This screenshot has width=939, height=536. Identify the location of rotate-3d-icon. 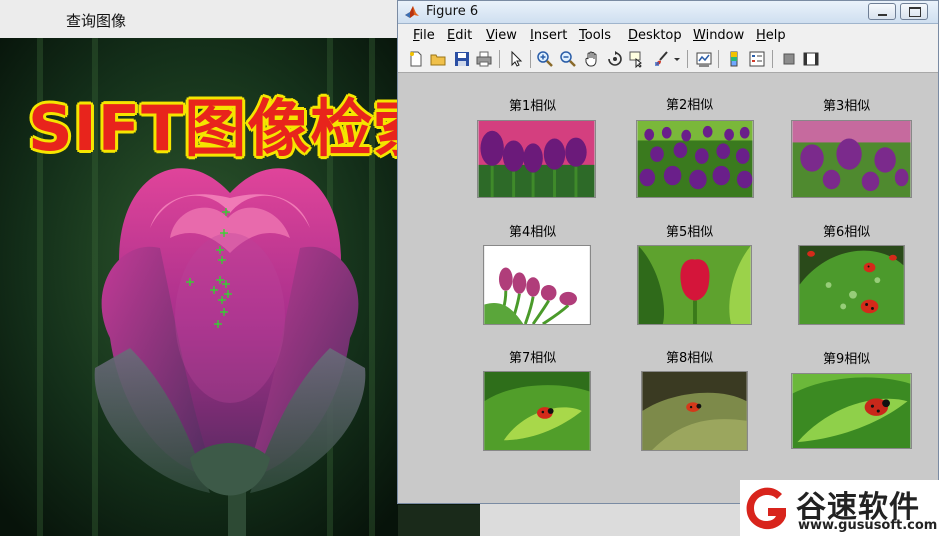
(615, 59).